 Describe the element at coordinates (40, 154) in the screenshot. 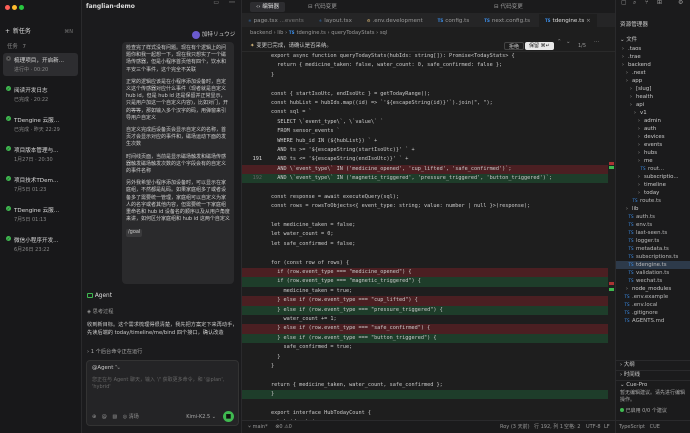

I see `task-item: ✓ 项目版本管理与... 1月27日 · 20:30` at that location.